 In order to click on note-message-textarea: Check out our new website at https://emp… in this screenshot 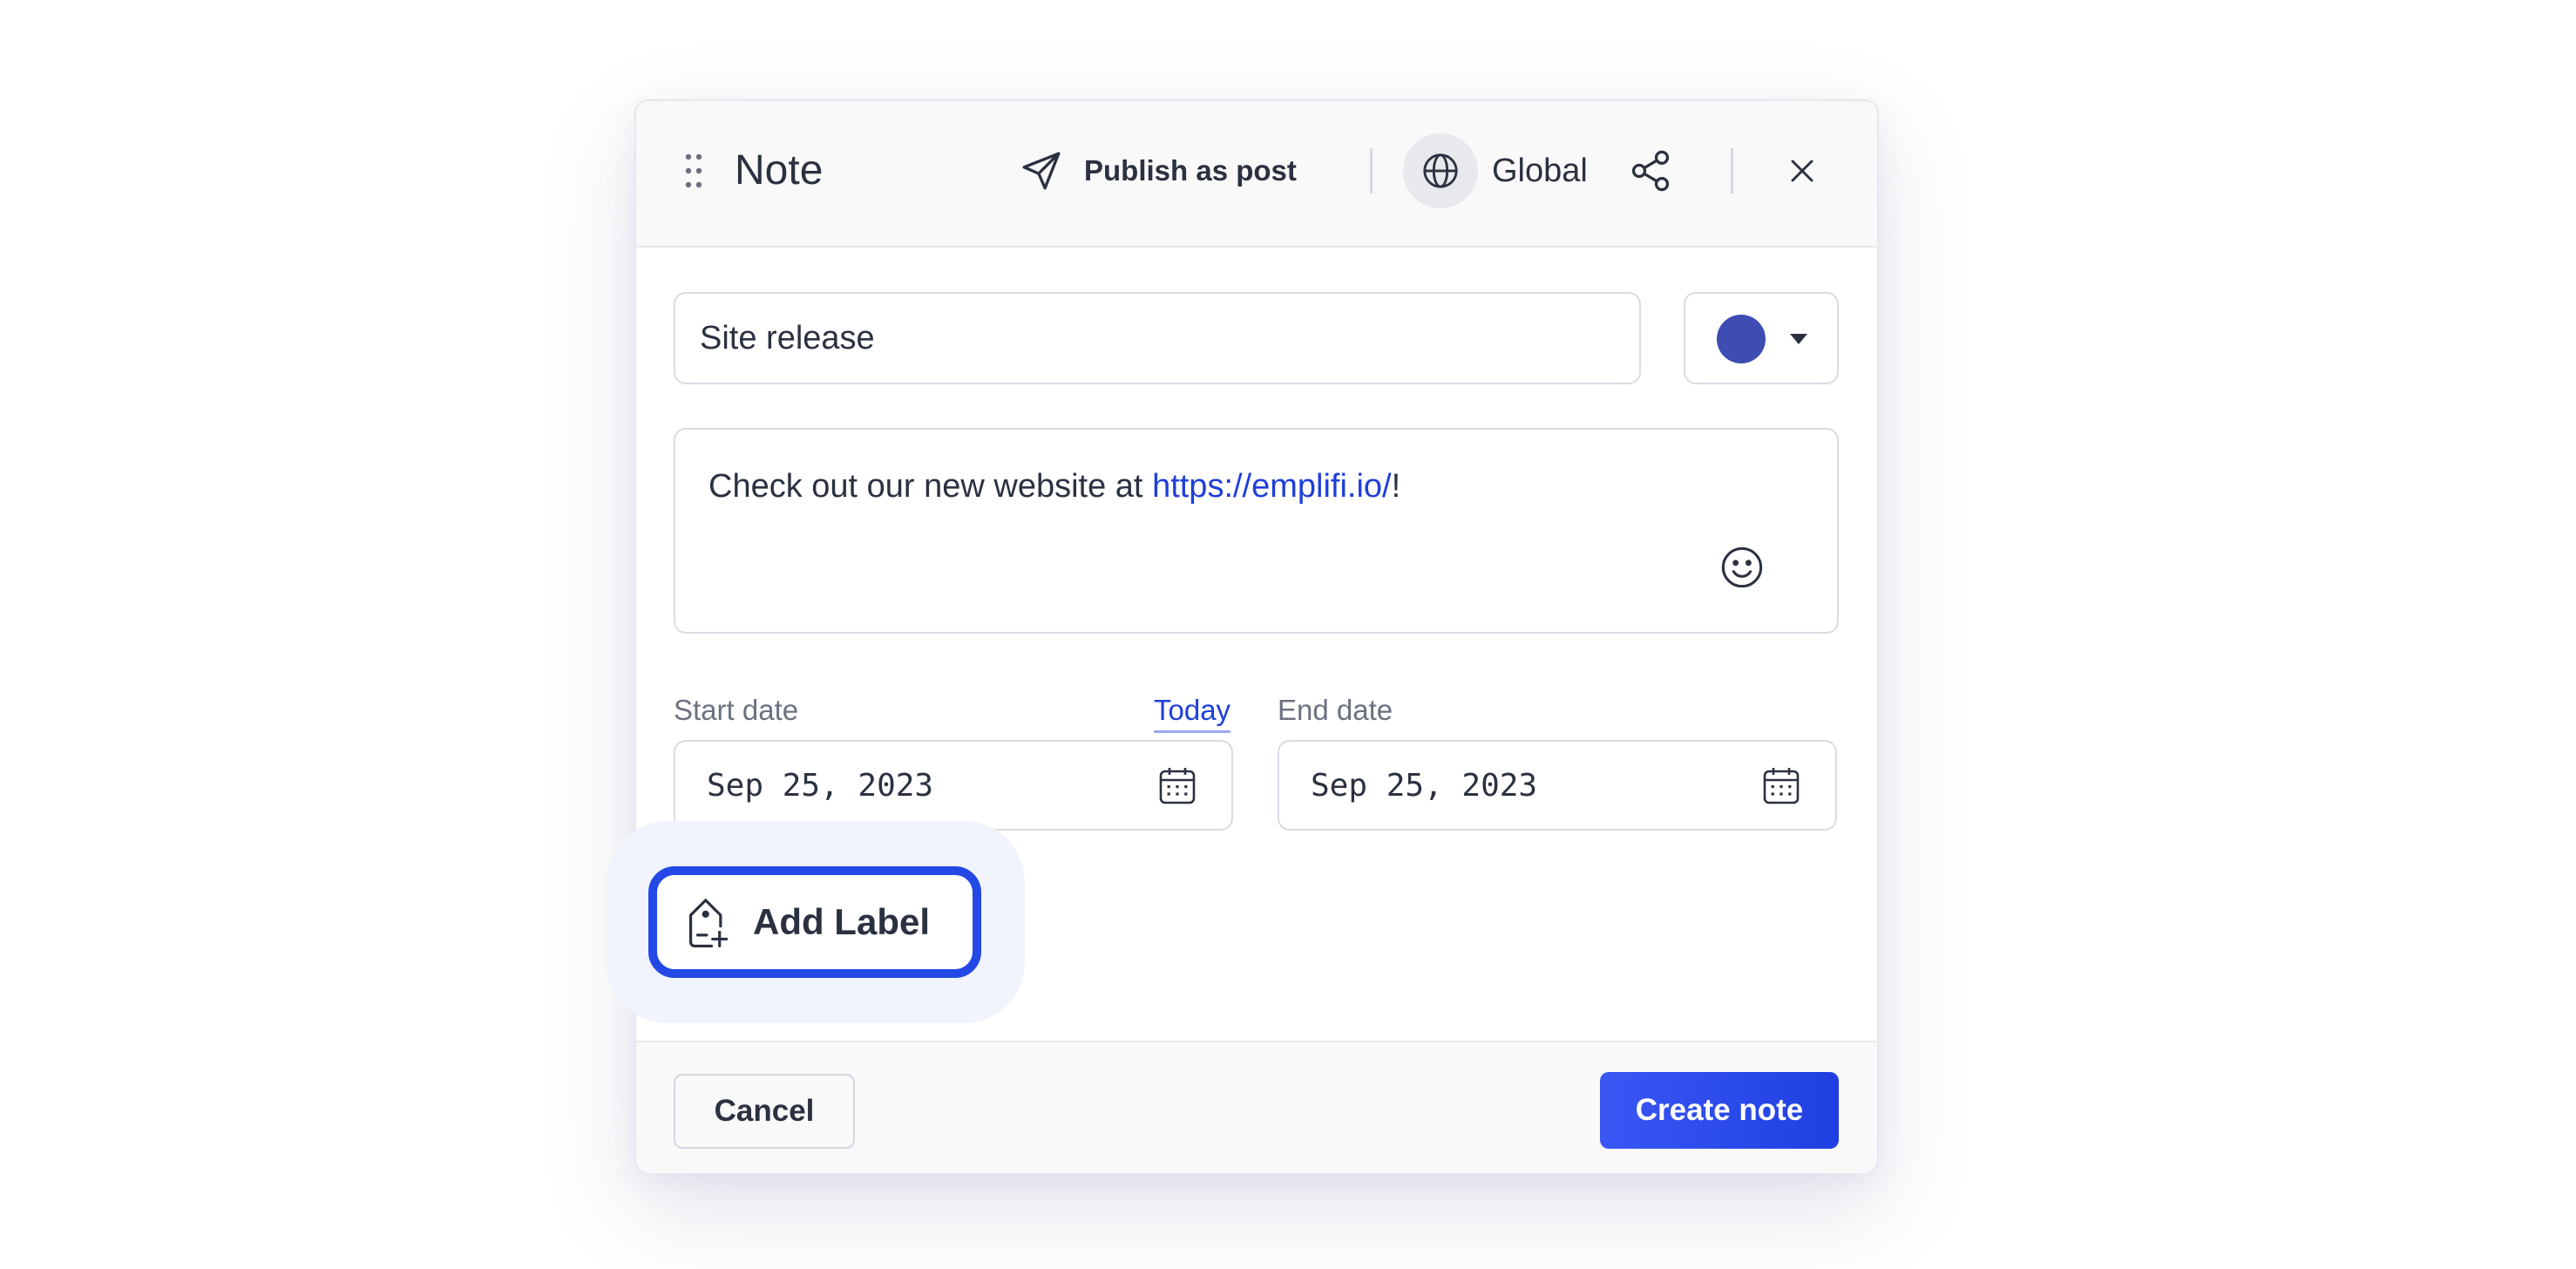, I will do `click(1256, 531)`.